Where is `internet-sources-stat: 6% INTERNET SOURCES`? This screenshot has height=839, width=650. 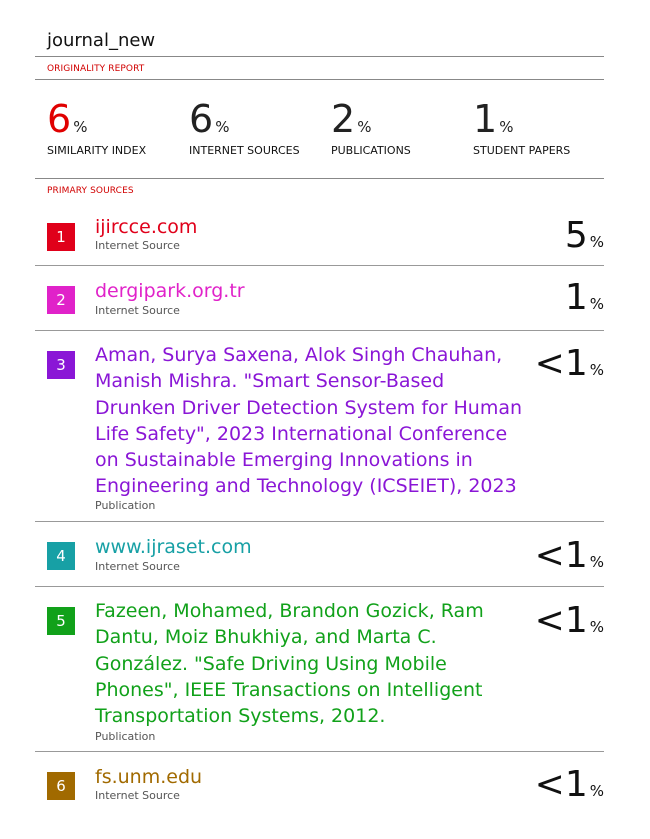
internet-sources-stat: 6% INTERNET SOURCES is located at coordinates (244, 127).